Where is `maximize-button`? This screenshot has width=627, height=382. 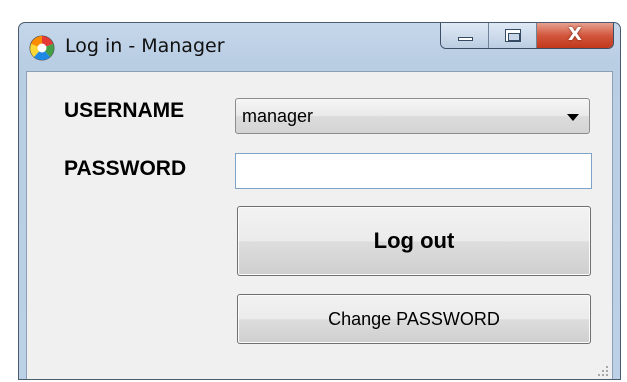
maximize-button is located at coordinates (513, 35).